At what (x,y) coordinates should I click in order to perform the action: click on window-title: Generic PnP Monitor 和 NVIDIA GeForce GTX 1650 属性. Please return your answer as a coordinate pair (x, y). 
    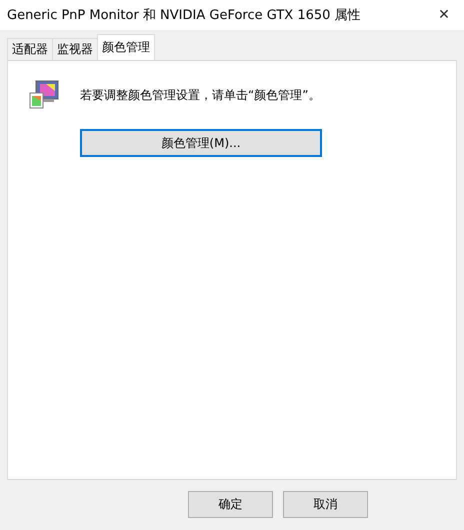
    Looking at the image, I should click on (184, 15).